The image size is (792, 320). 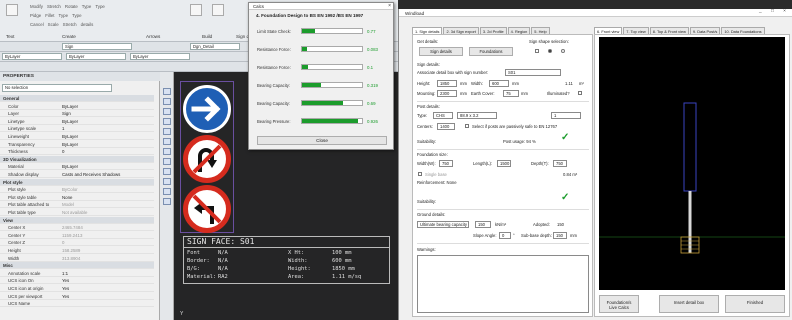 What do you see at coordinates (77, 167) in the screenshot?
I see `property-row: Material ByLayer` at bounding box center [77, 167].